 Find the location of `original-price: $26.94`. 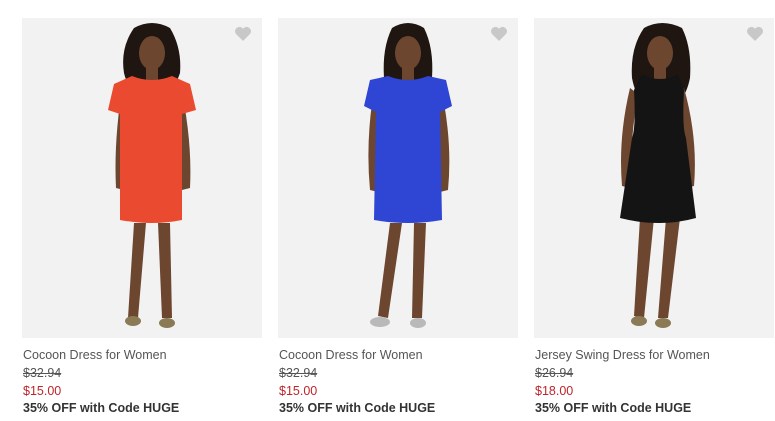

original-price: $26.94 is located at coordinates (554, 373).